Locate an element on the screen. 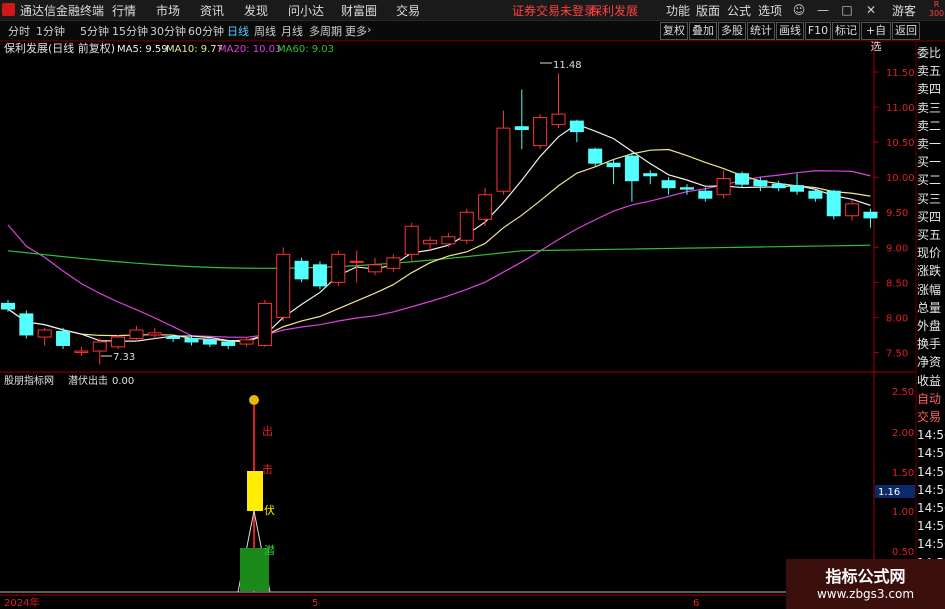 The height and width of the screenshot is (609, 945). marker-ambush: 伏 is located at coordinates (269, 510).